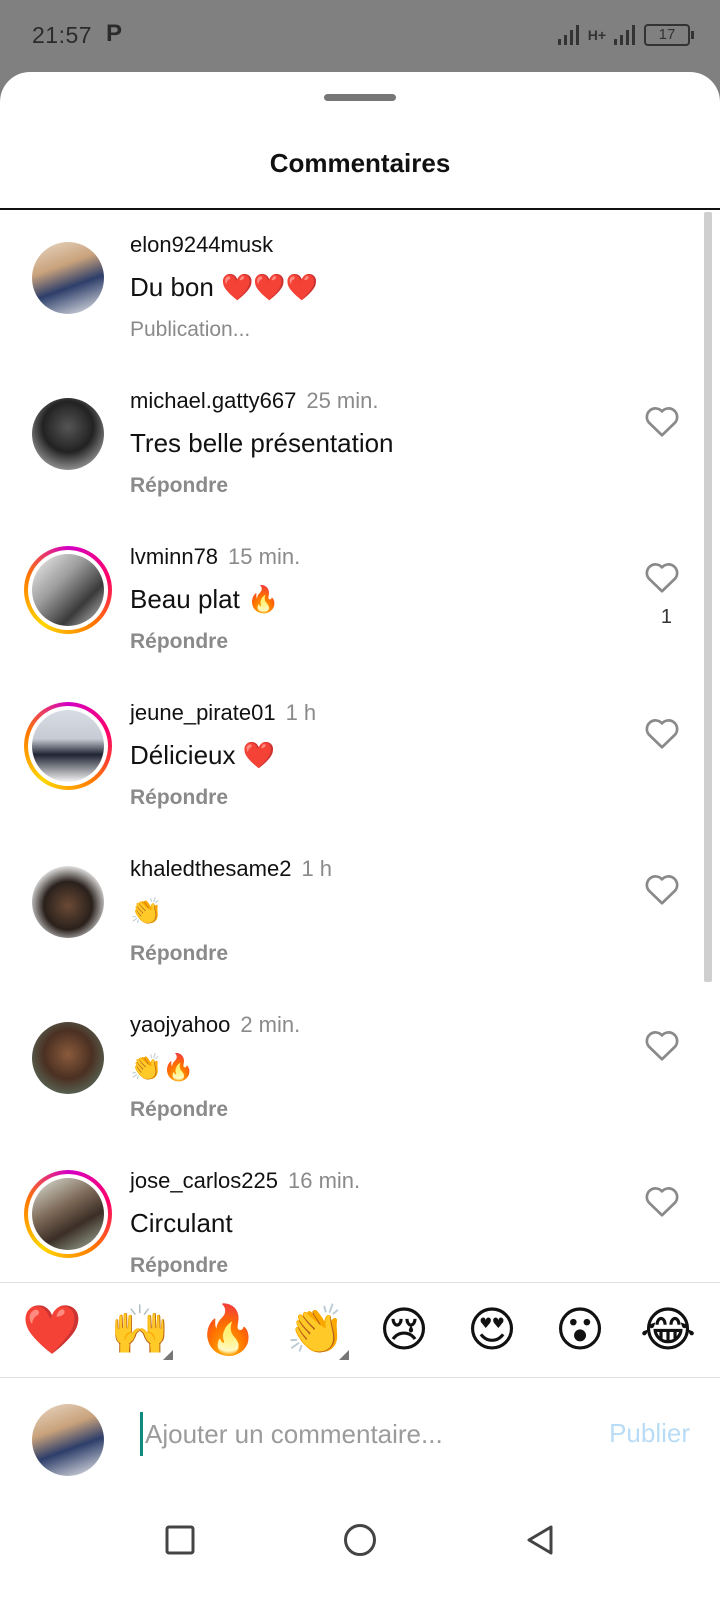 This screenshot has width=720, height=1612. I want to click on comment-text: 👏🔥, so click(162, 1067).